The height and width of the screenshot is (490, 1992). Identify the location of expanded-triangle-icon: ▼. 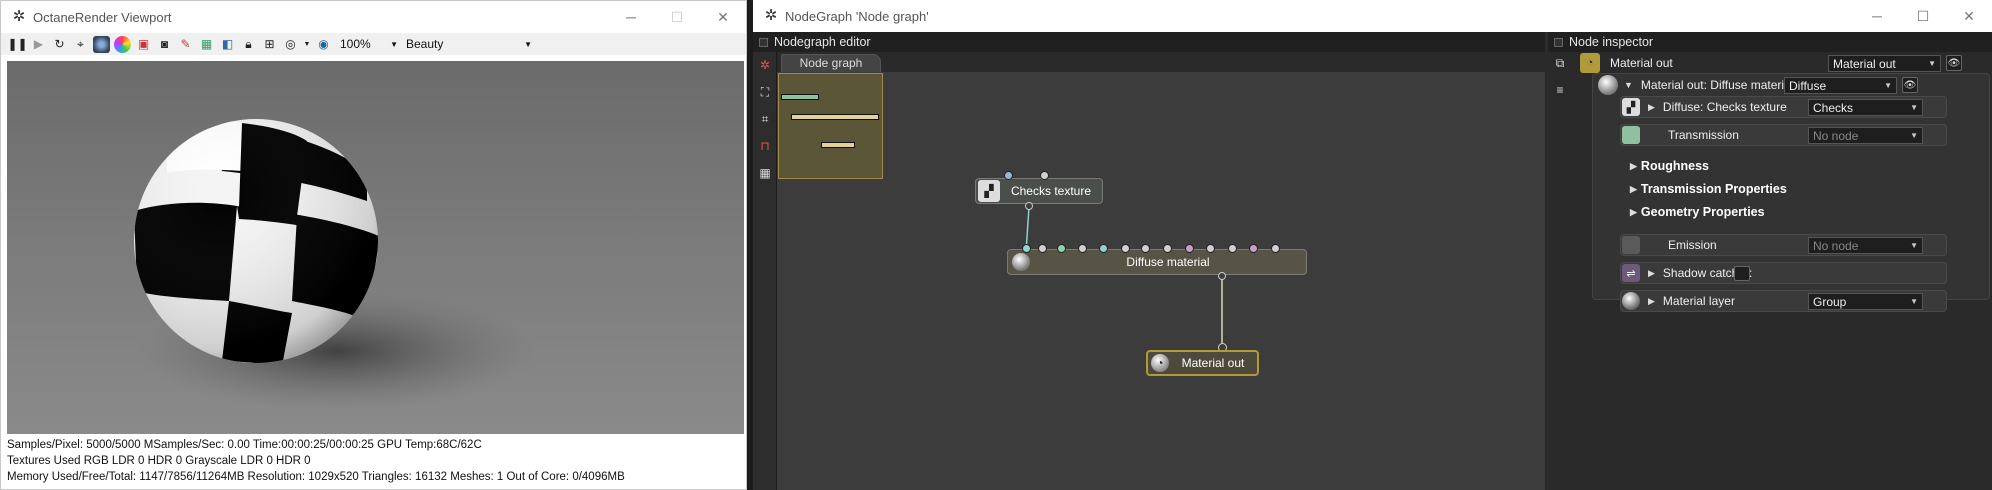
(1628, 85).